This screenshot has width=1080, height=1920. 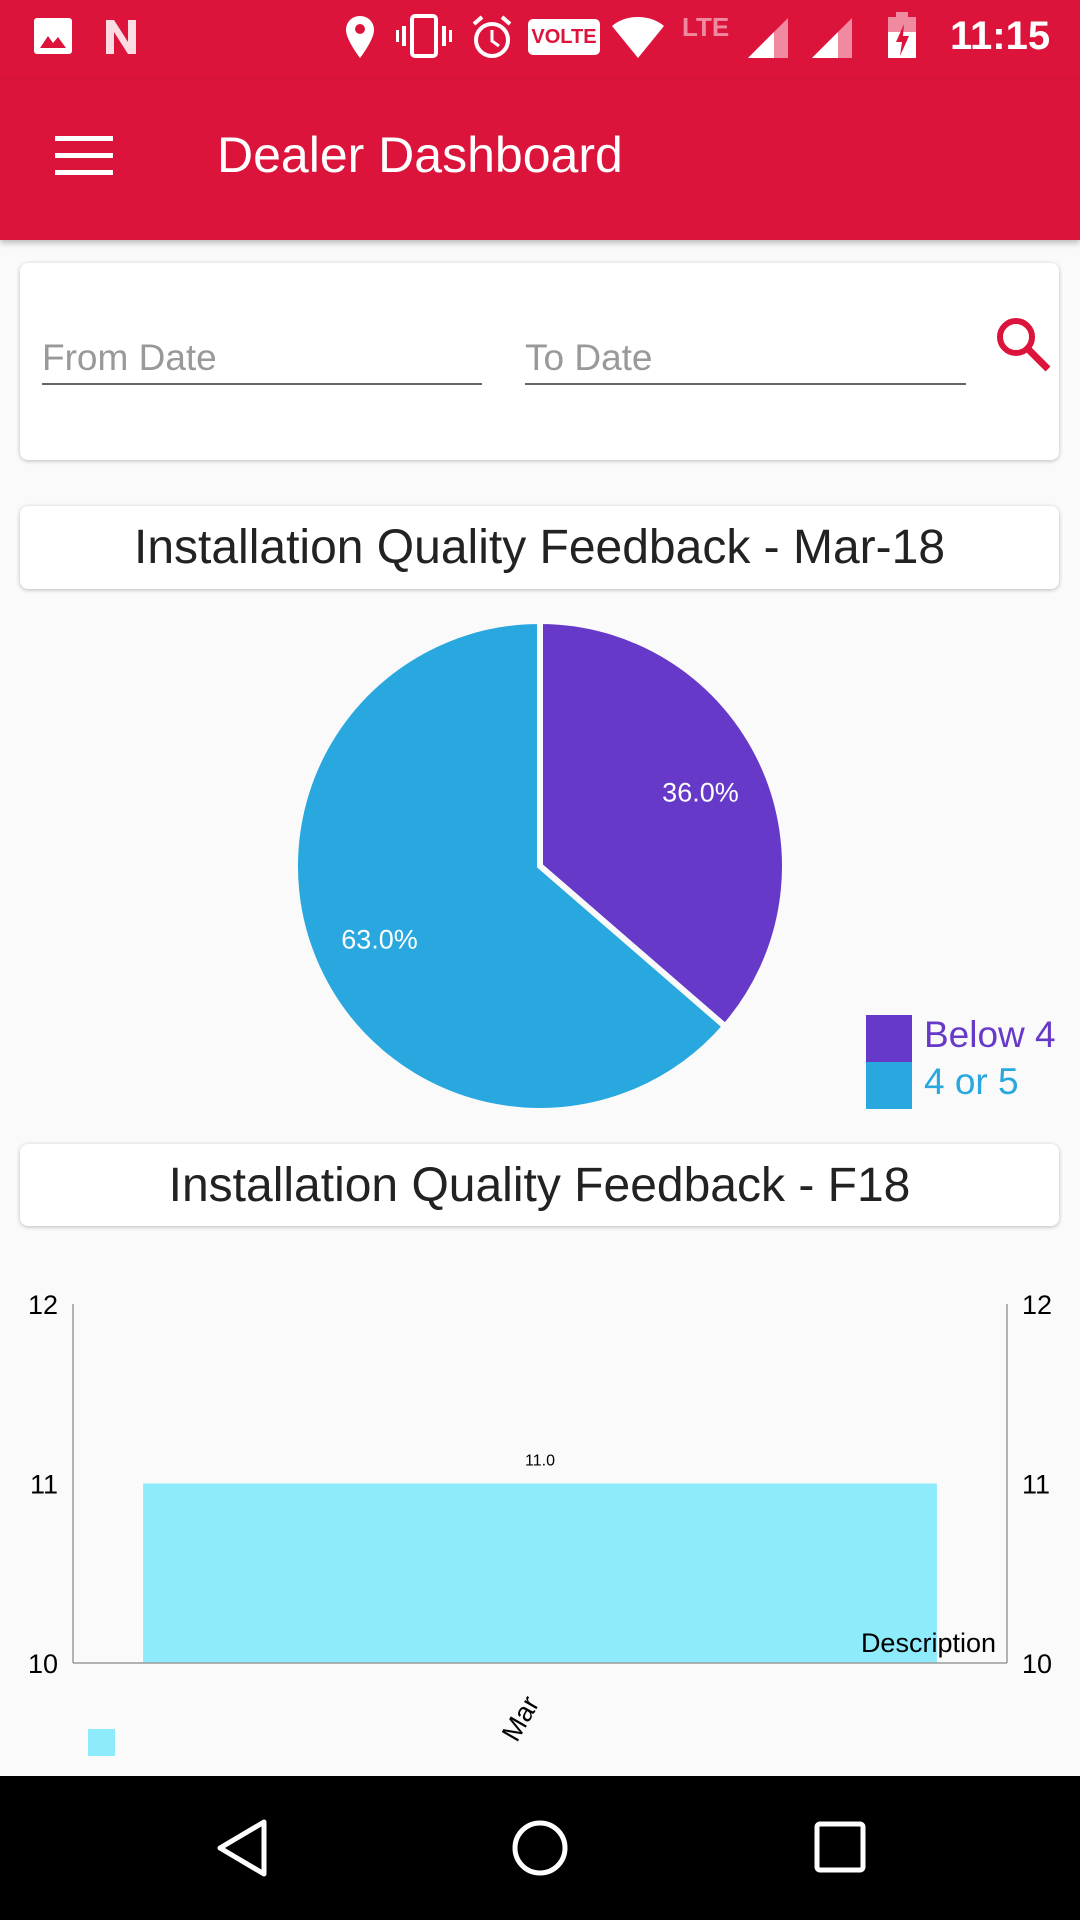 What do you see at coordinates (539, 547) in the screenshot?
I see `pie-chart-title: Installation Quality Feedback - Mar-18` at bounding box center [539, 547].